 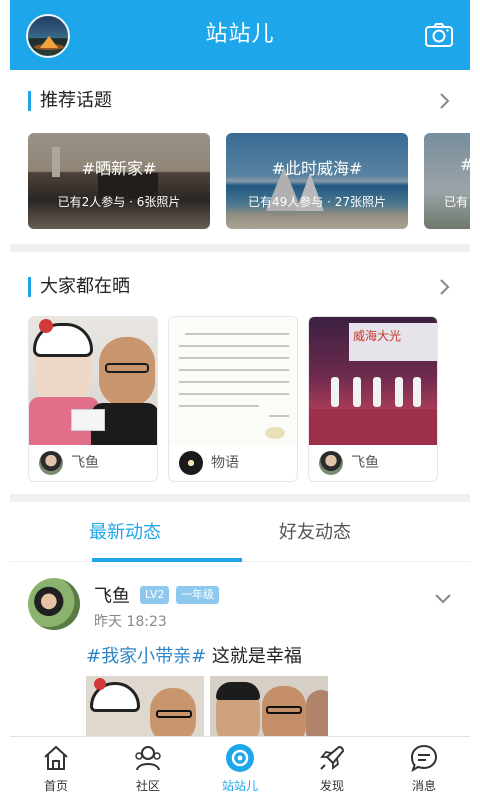 I want to click on post-content: #我家小带亲# 这就是幸福, so click(x=194, y=655).